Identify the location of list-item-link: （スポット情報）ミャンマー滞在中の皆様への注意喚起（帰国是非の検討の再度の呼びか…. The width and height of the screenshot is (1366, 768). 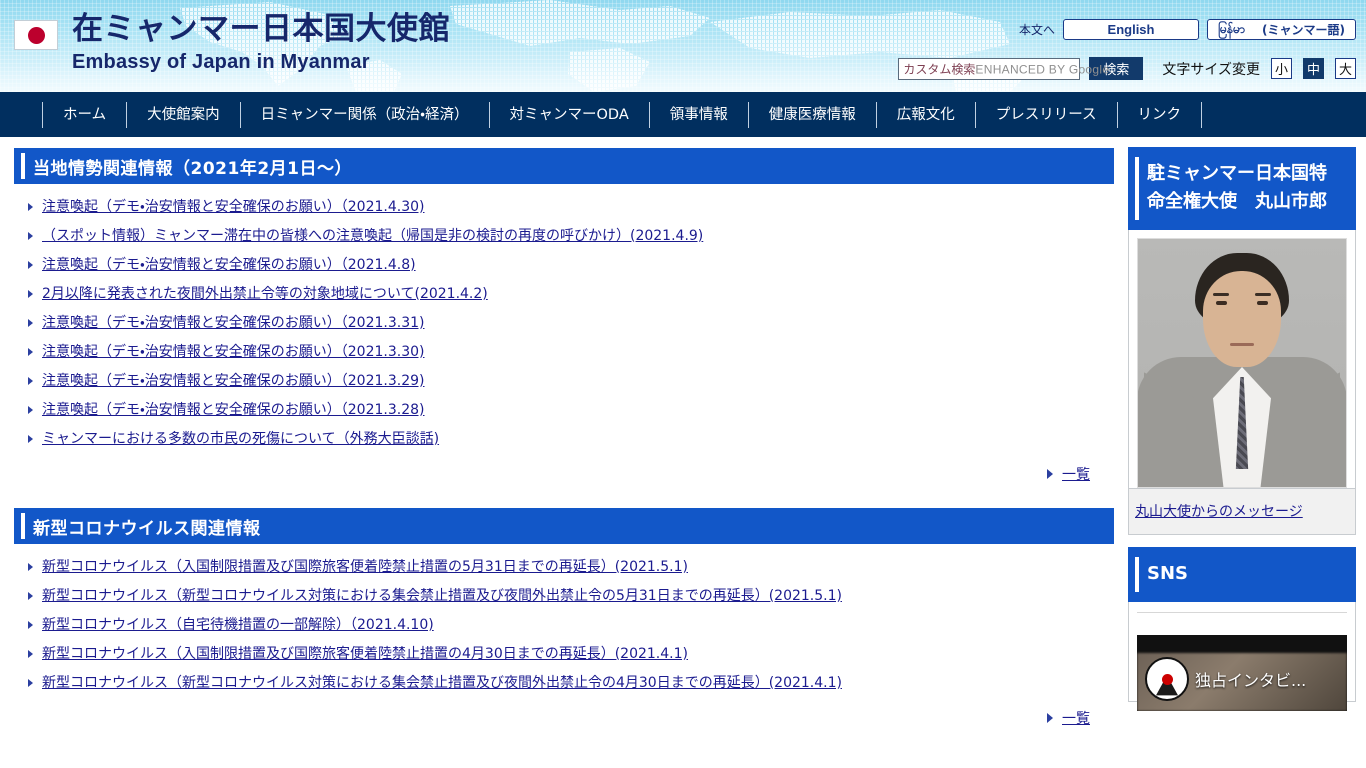
(372, 236).